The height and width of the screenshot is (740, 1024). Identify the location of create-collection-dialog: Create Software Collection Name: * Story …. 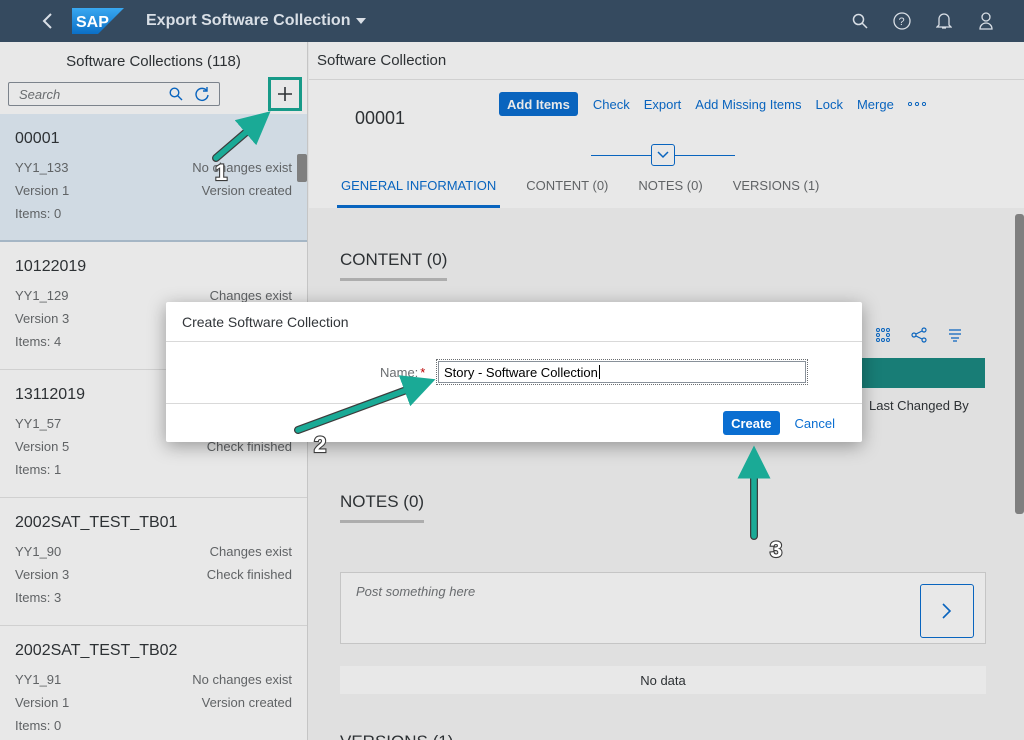
(514, 372).